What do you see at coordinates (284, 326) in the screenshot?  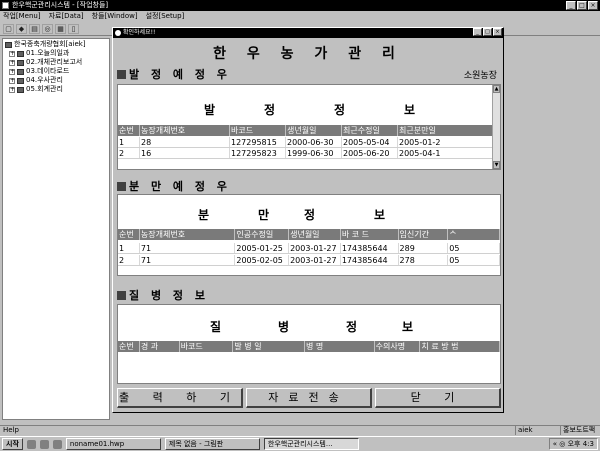 I see `banner-char: 병` at bounding box center [284, 326].